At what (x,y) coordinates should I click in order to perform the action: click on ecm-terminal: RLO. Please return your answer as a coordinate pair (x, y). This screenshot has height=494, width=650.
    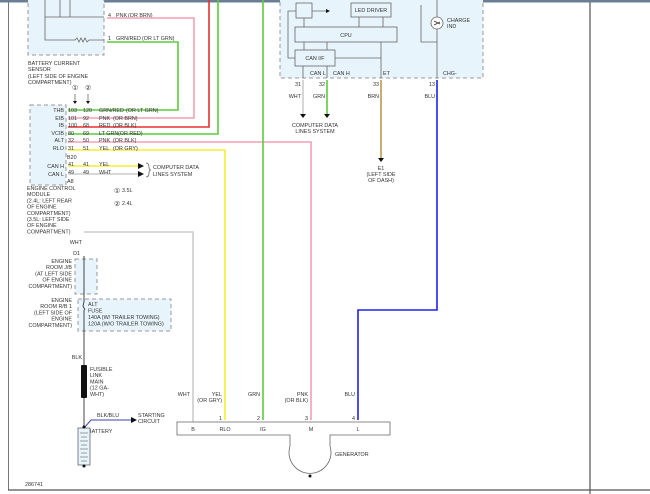
    Looking at the image, I should click on (58, 149).